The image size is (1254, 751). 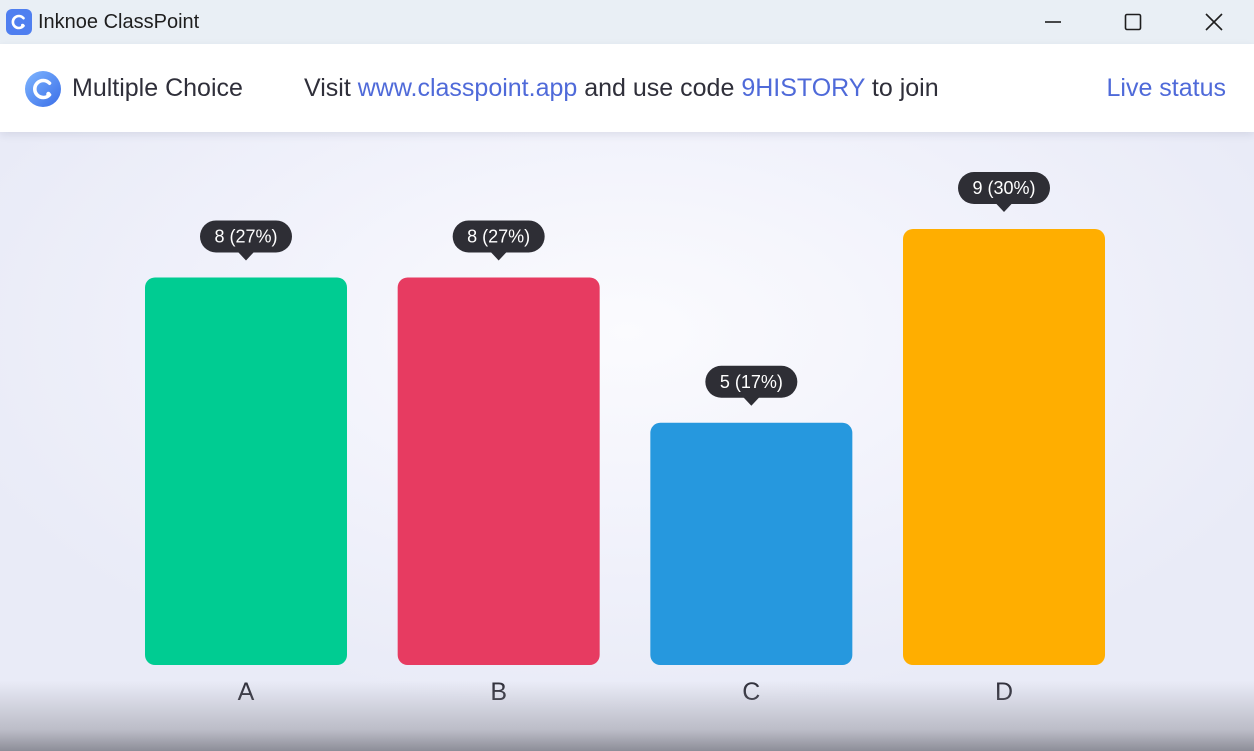 I want to click on data-label-c: 5 (17%), so click(x=751, y=385).